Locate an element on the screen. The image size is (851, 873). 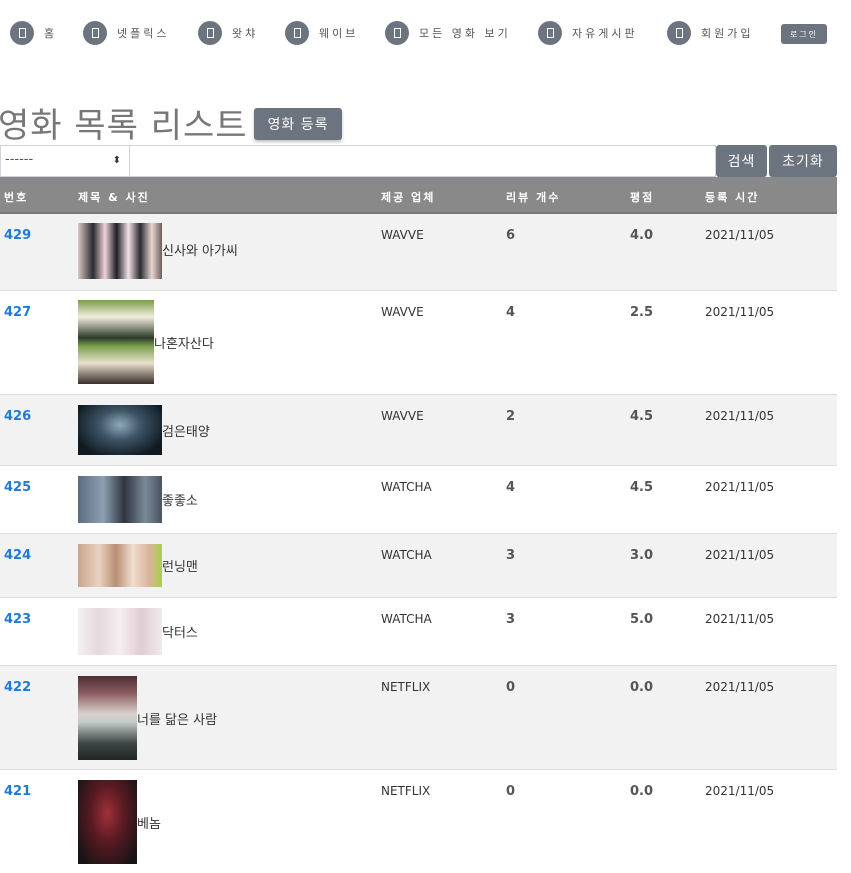
row-num-link: 423 is located at coordinates (17, 619).